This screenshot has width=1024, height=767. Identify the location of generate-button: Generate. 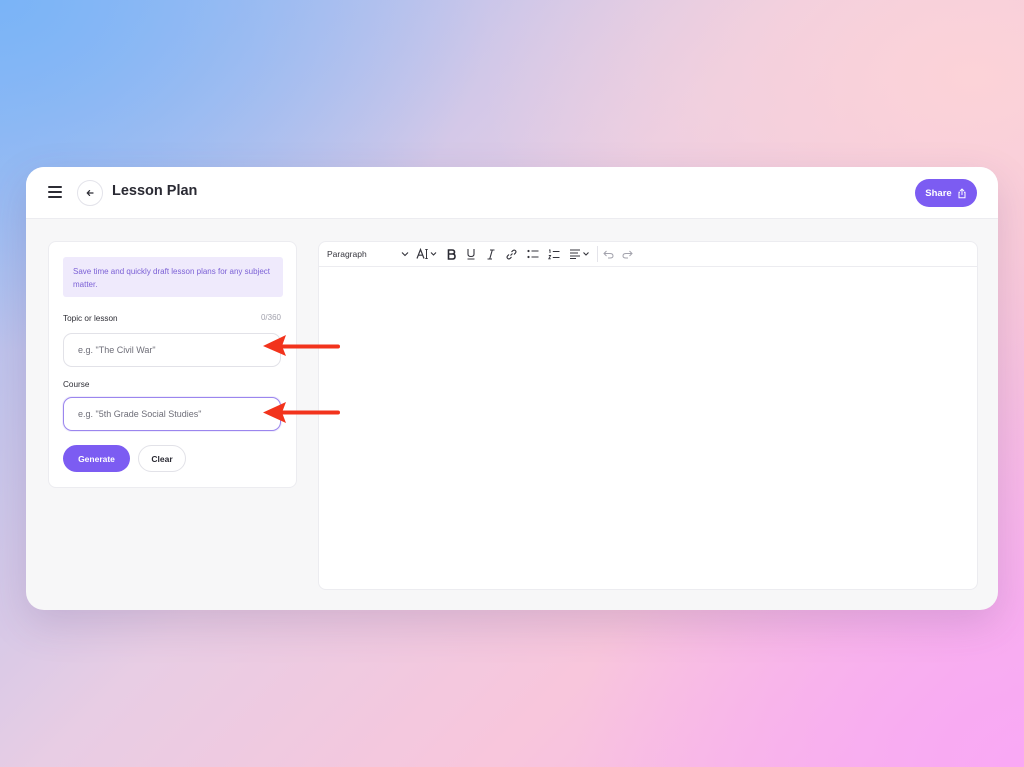
(96, 458).